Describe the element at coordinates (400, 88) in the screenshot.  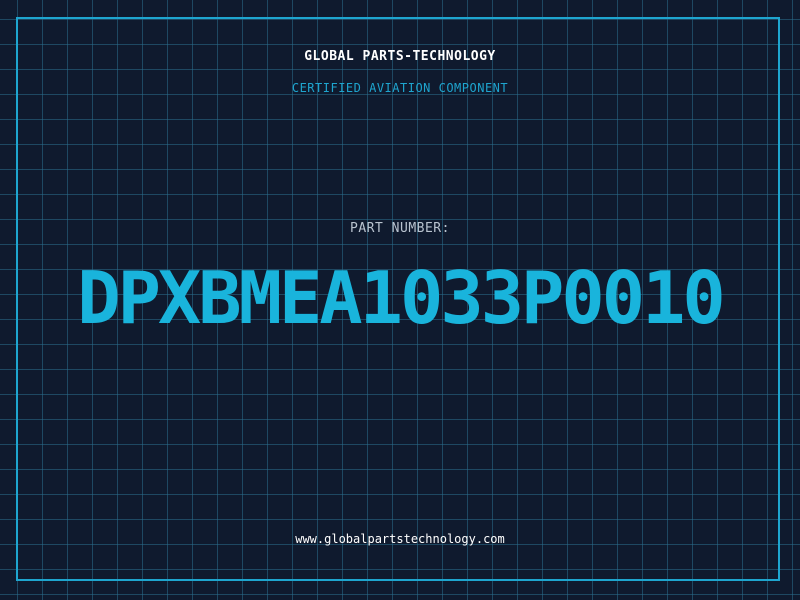
I see `certification-subtitle: CERTIFIED AVIATION COMPONENT` at that location.